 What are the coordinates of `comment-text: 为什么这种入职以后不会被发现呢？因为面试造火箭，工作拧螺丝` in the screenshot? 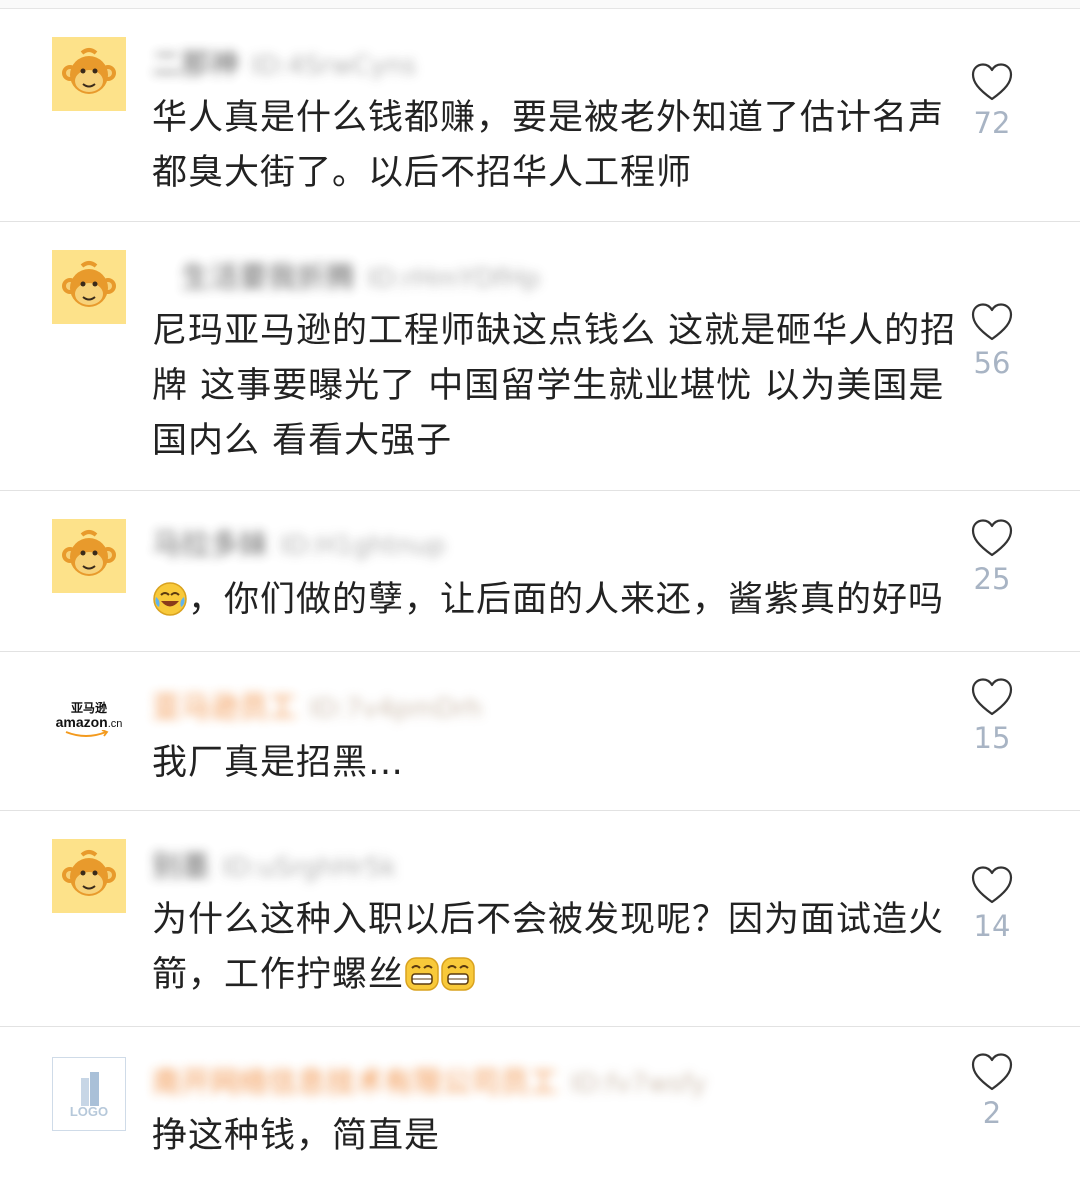 It's located at (557, 951).